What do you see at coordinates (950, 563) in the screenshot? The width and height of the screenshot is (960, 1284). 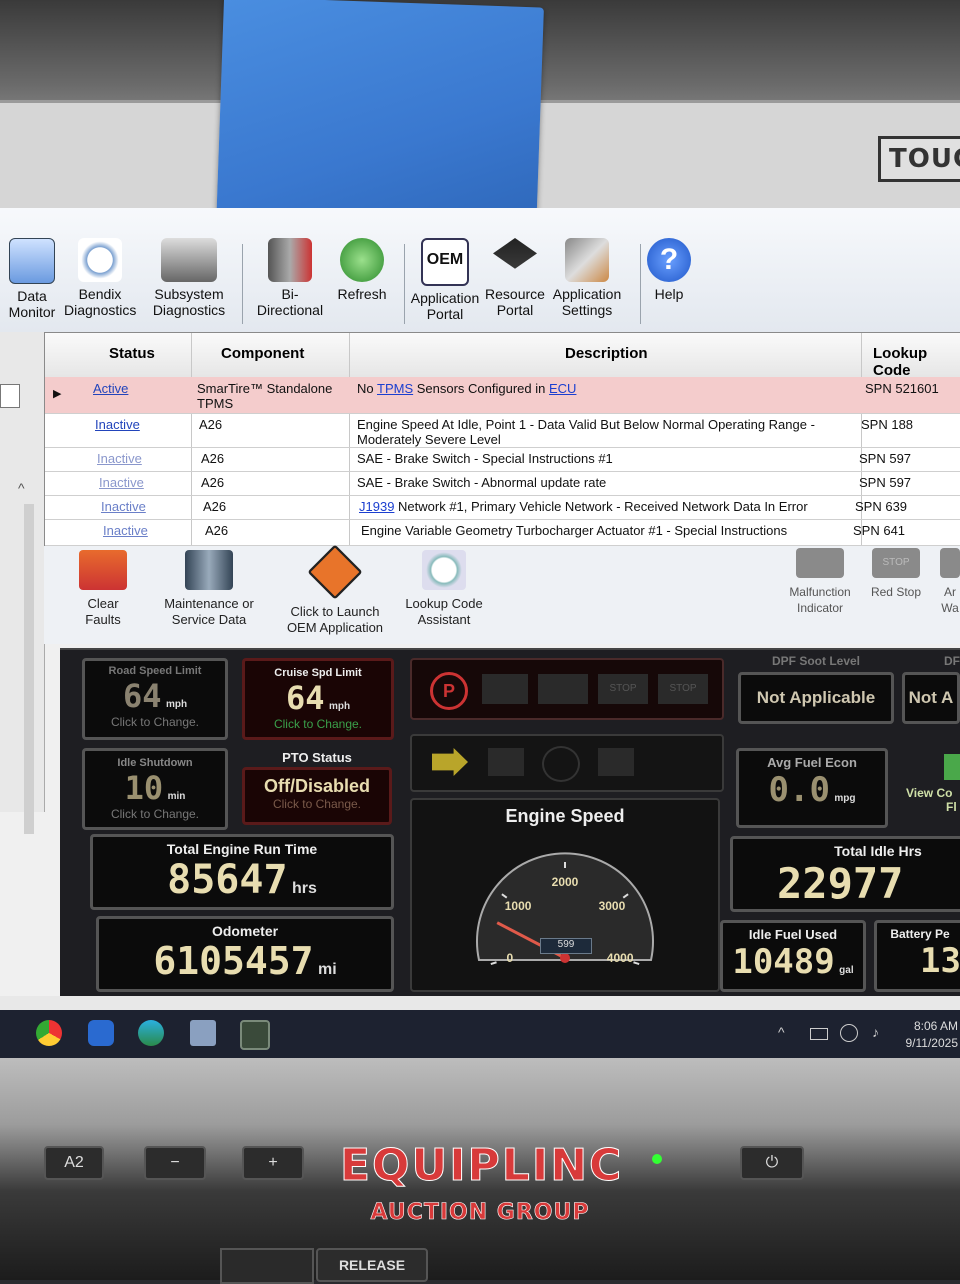 I see `amber-warning-icon` at bounding box center [950, 563].